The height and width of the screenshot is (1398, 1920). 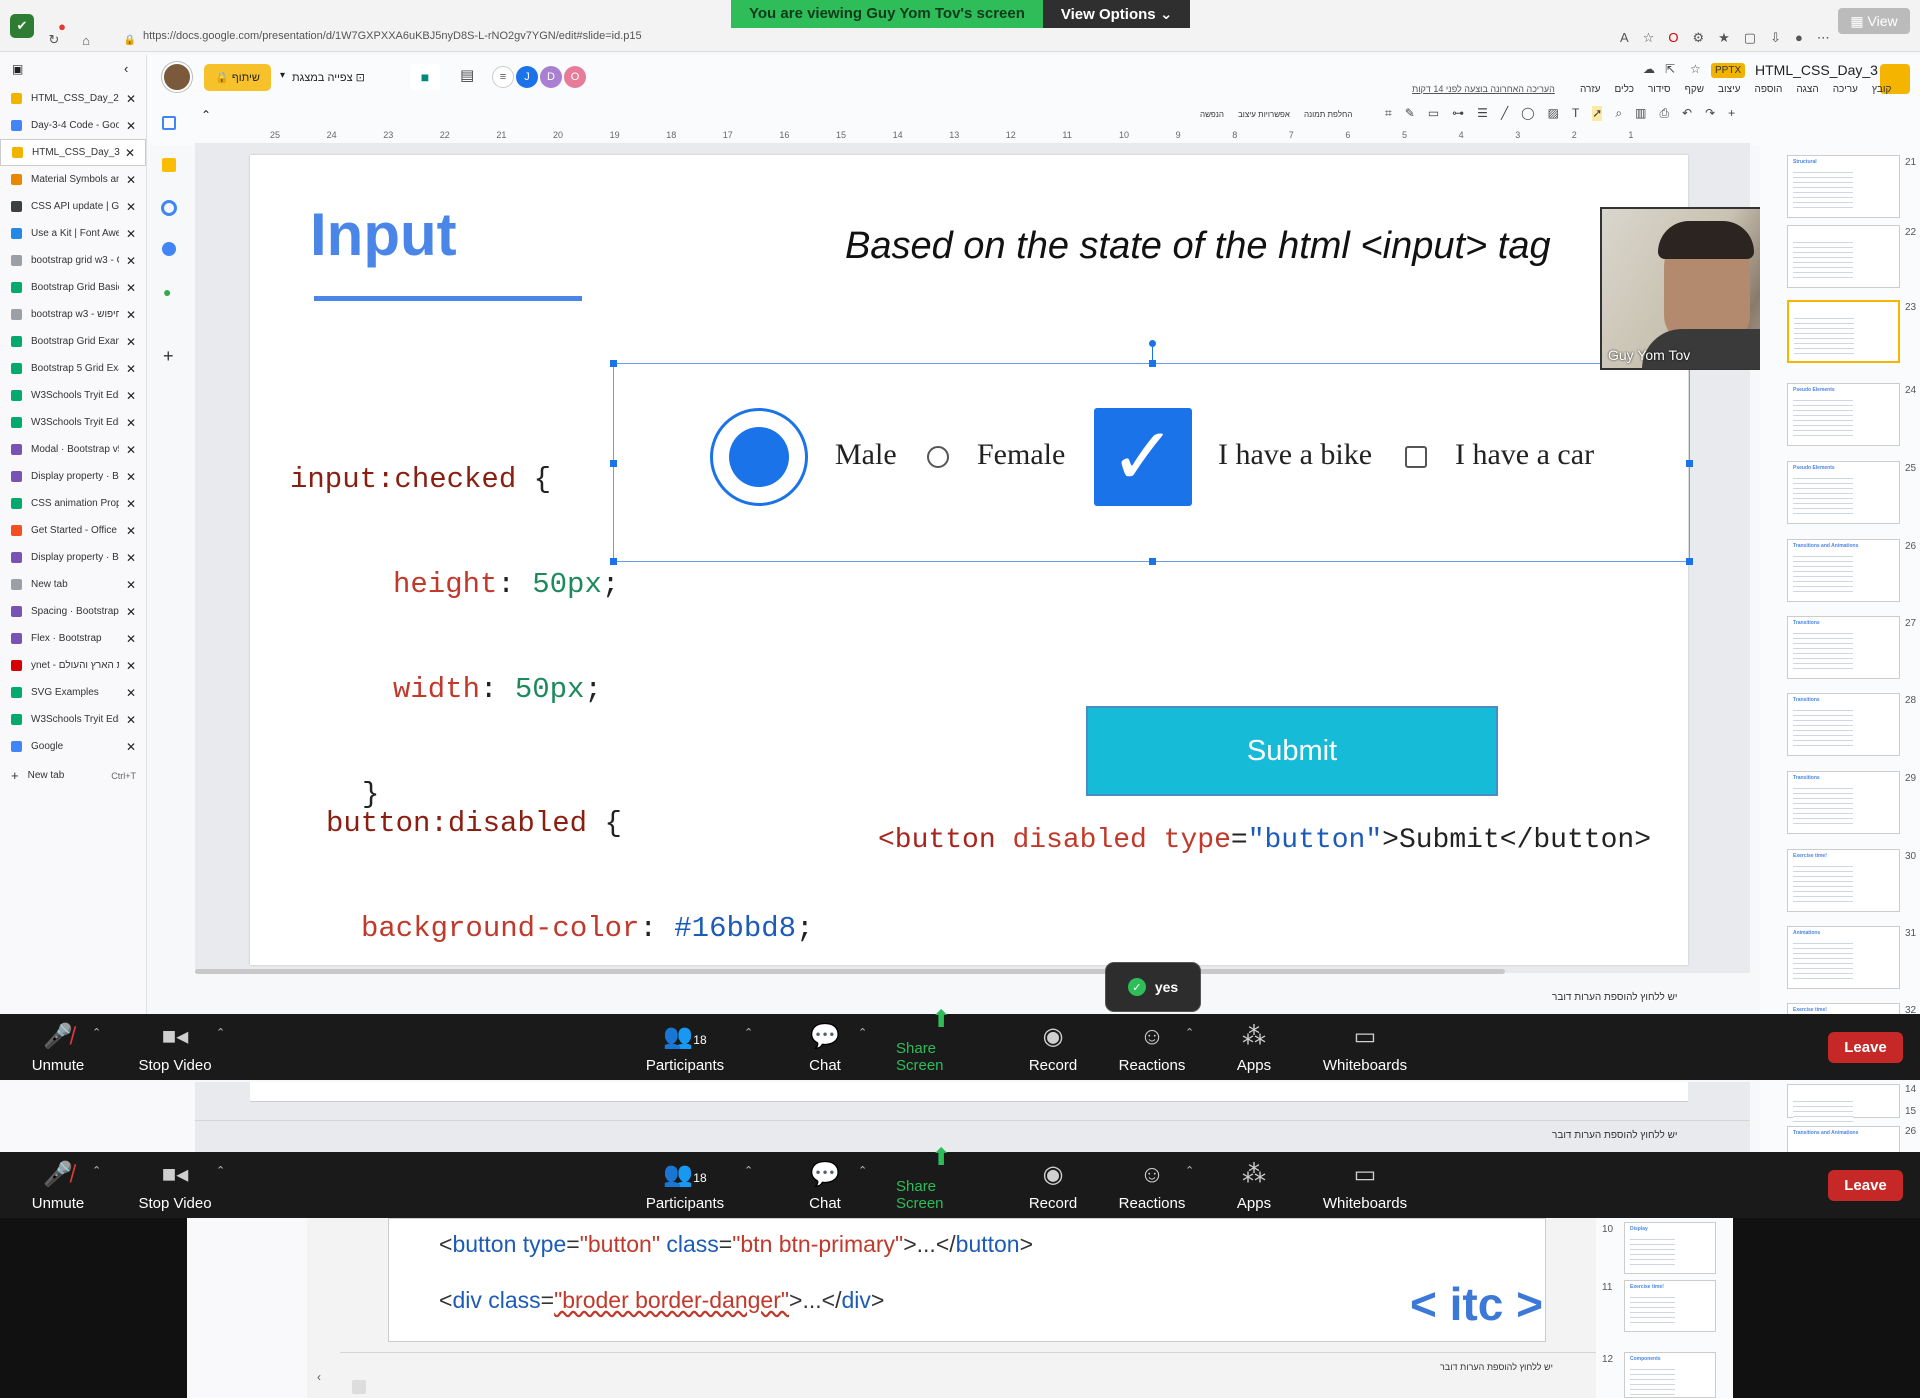 What do you see at coordinates (73, 260) in the screenshot?
I see `tab-item: bootstrap grid w3 - G ✕` at bounding box center [73, 260].